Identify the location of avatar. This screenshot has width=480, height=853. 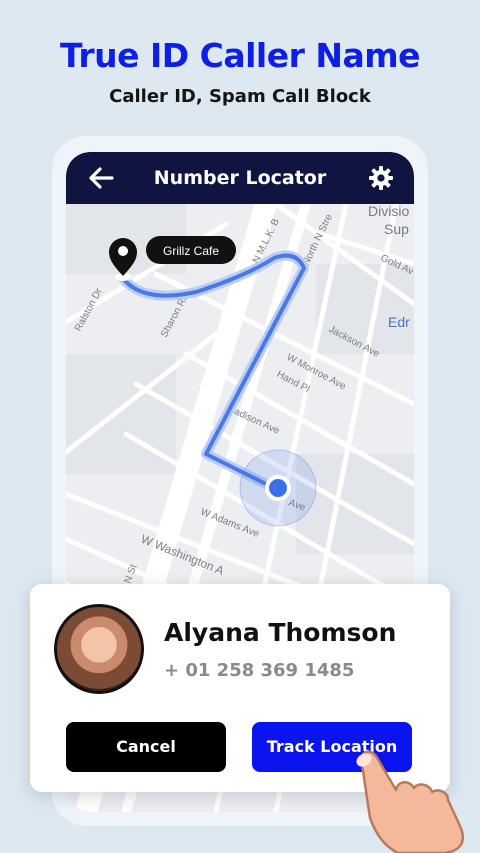
(99, 649).